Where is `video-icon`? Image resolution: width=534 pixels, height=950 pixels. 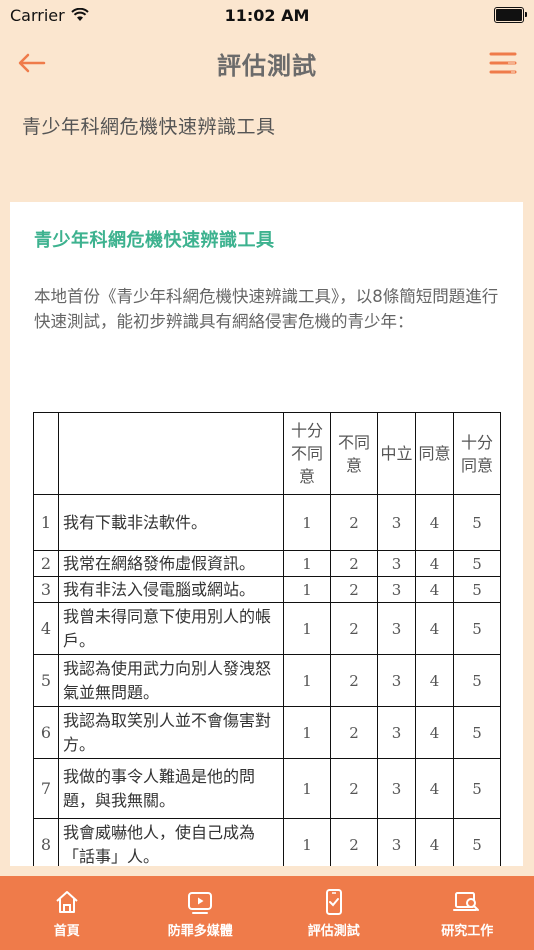
video-icon is located at coordinates (200, 903).